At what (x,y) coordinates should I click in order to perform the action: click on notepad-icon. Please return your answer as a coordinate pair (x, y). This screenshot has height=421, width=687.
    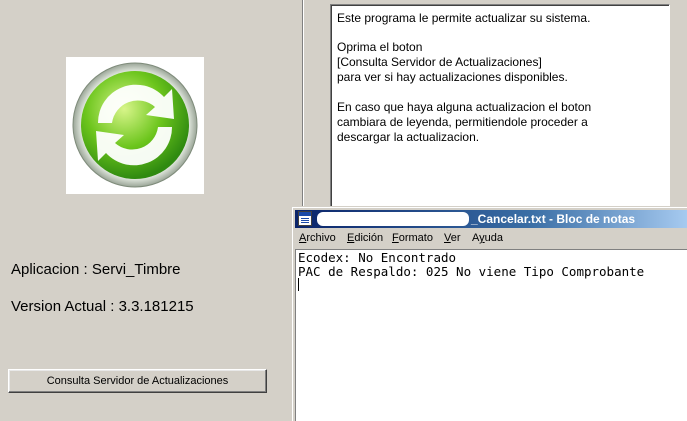
    Looking at the image, I should click on (305, 218).